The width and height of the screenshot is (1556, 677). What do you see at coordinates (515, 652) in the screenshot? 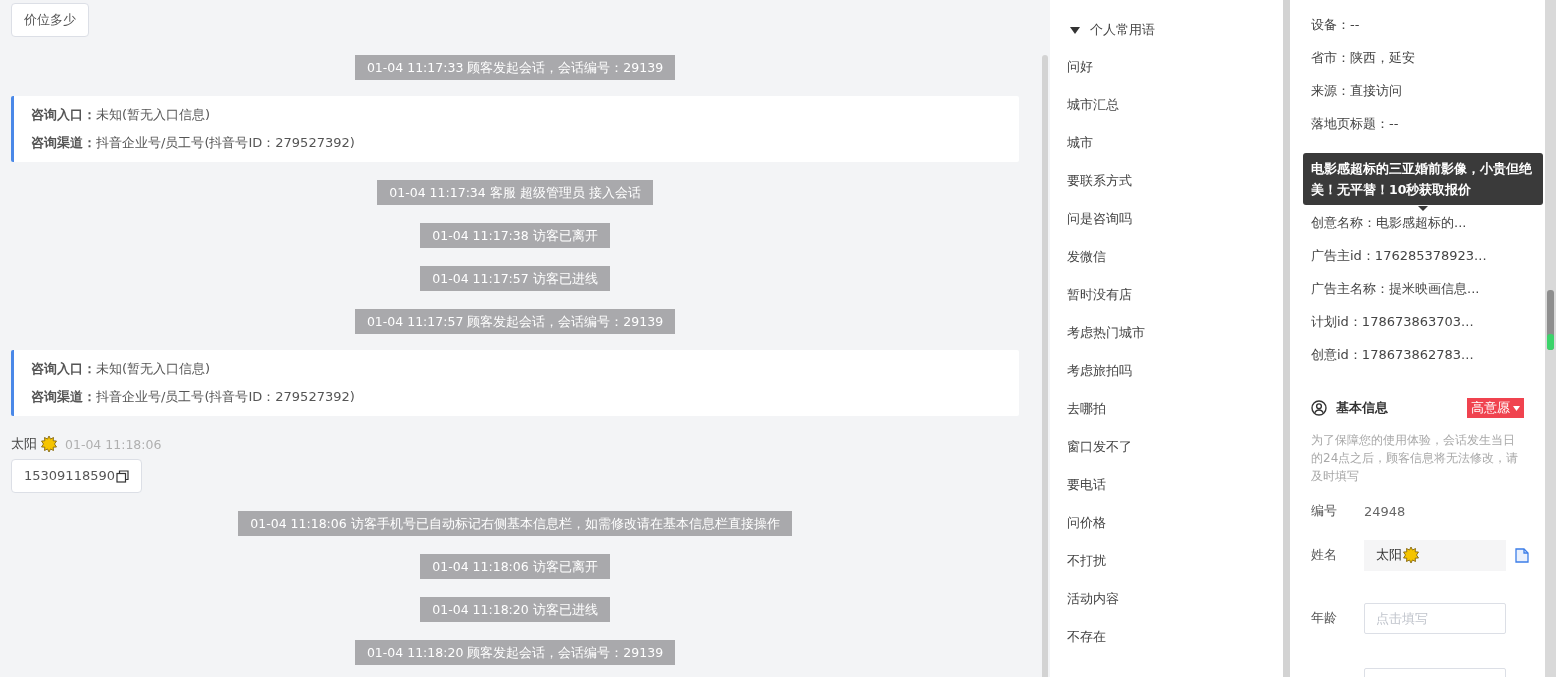
I see `system-message: 01-04 11:18:20 顾客发起会话，会话编号：29139` at bounding box center [515, 652].